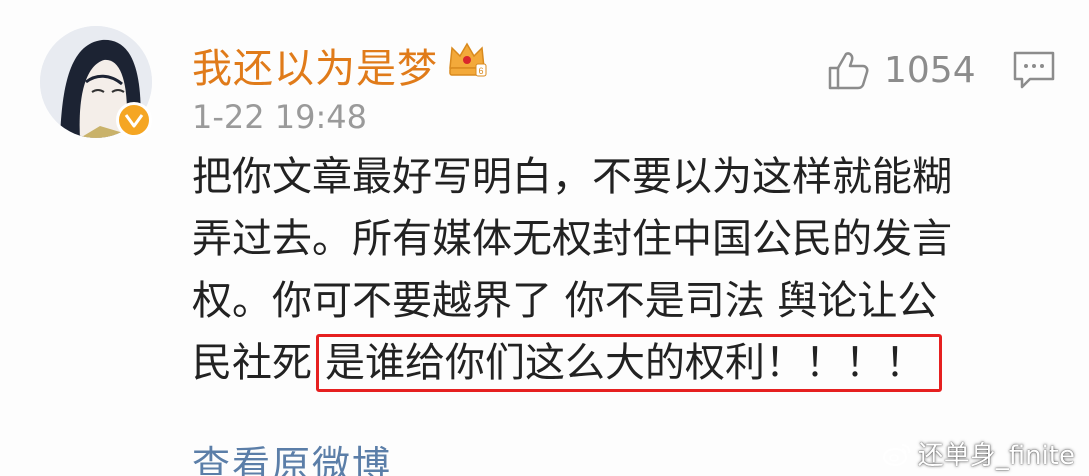 This screenshot has height=476, width=1089. What do you see at coordinates (315, 65) in the screenshot?
I see `username: 我还以为是梦` at bounding box center [315, 65].